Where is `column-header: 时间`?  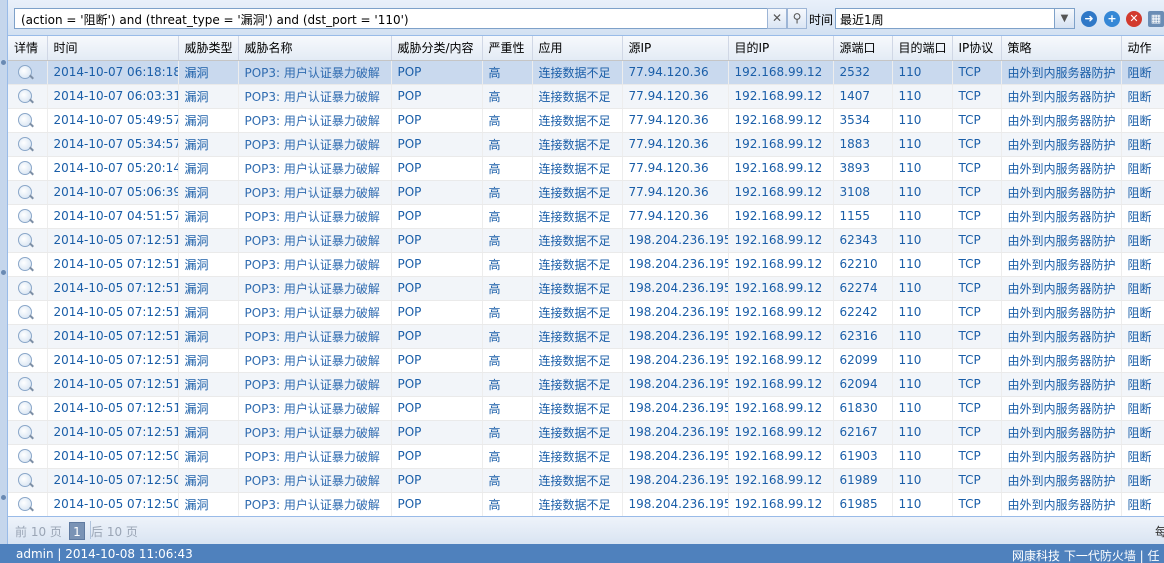
column-header: 时间 is located at coordinates (113, 48).